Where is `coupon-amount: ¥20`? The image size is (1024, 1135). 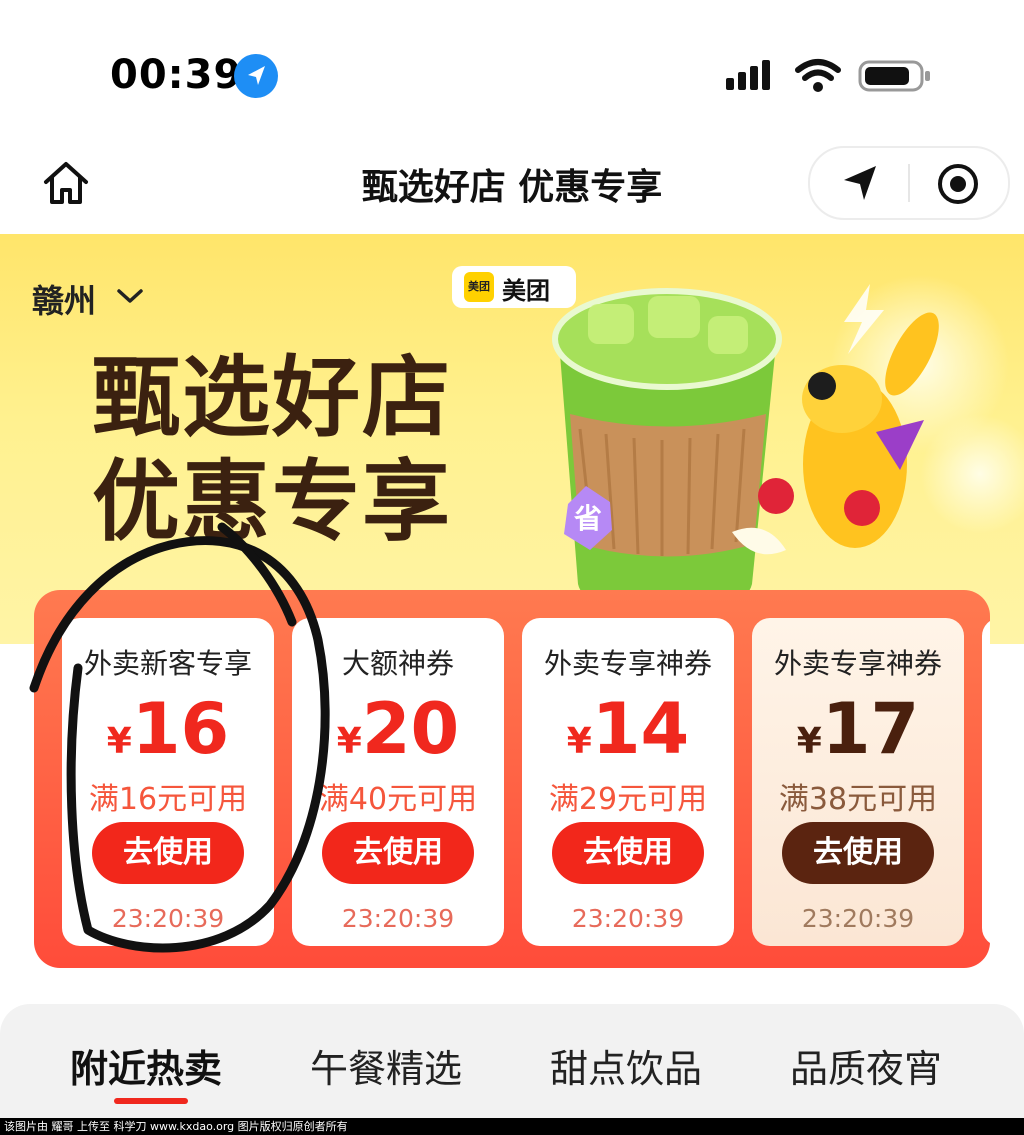 coupon-amount: ¥20 is located at coordinates (398, 729).